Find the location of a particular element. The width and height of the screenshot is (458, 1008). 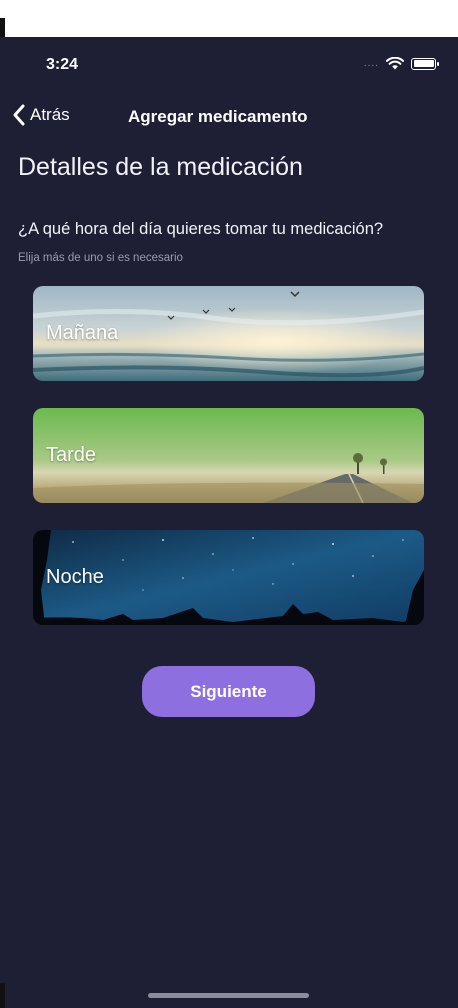

navigation-bar: Atrás Agregar medicamento is located at coordinates (229, 117).